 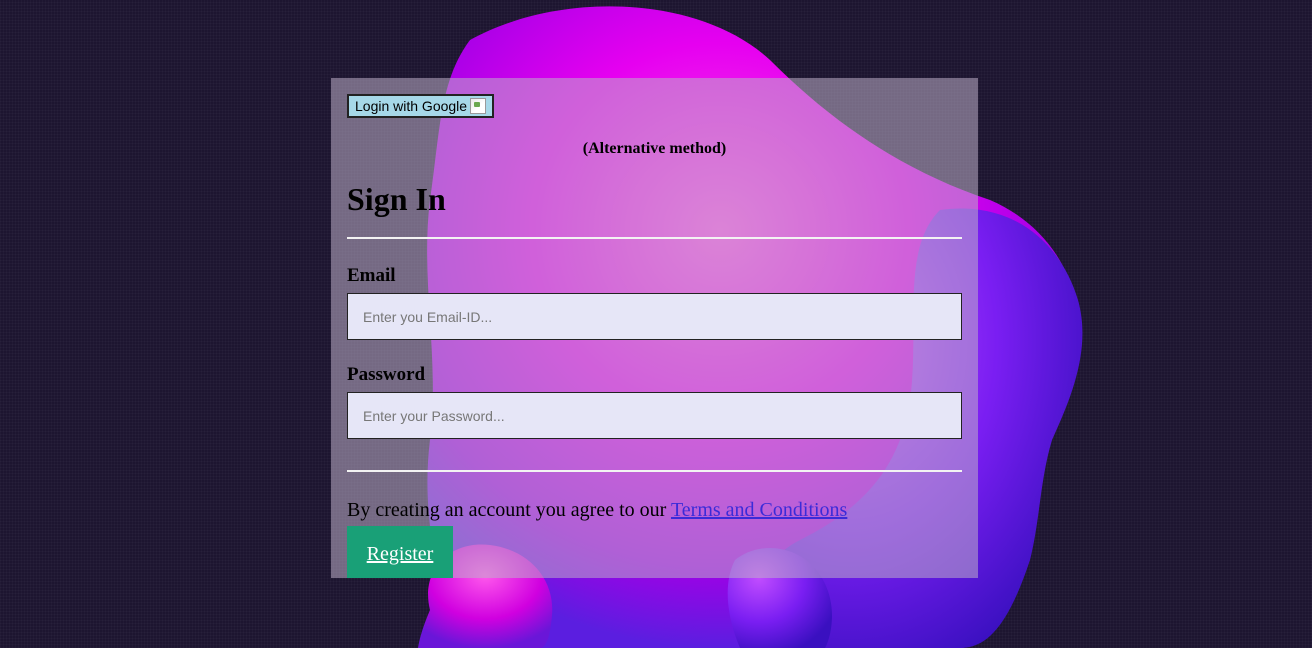 What do you see at coordinates (654, 471) in the screenshot?
I see `divider-bottom` at bounding box center [654, 471].